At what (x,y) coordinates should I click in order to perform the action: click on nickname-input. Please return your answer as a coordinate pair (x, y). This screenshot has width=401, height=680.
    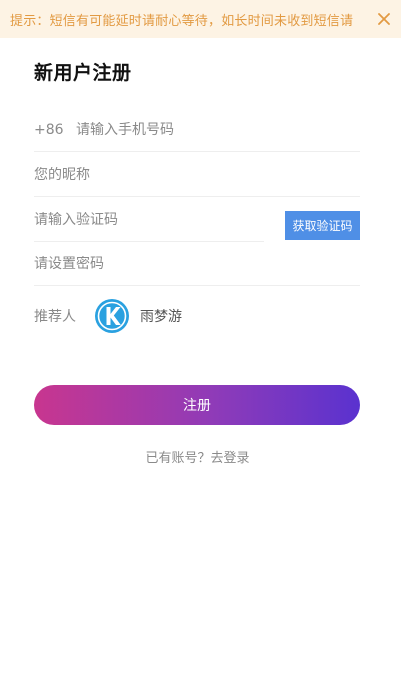
    Looking at the image, I should click on (197, 174).